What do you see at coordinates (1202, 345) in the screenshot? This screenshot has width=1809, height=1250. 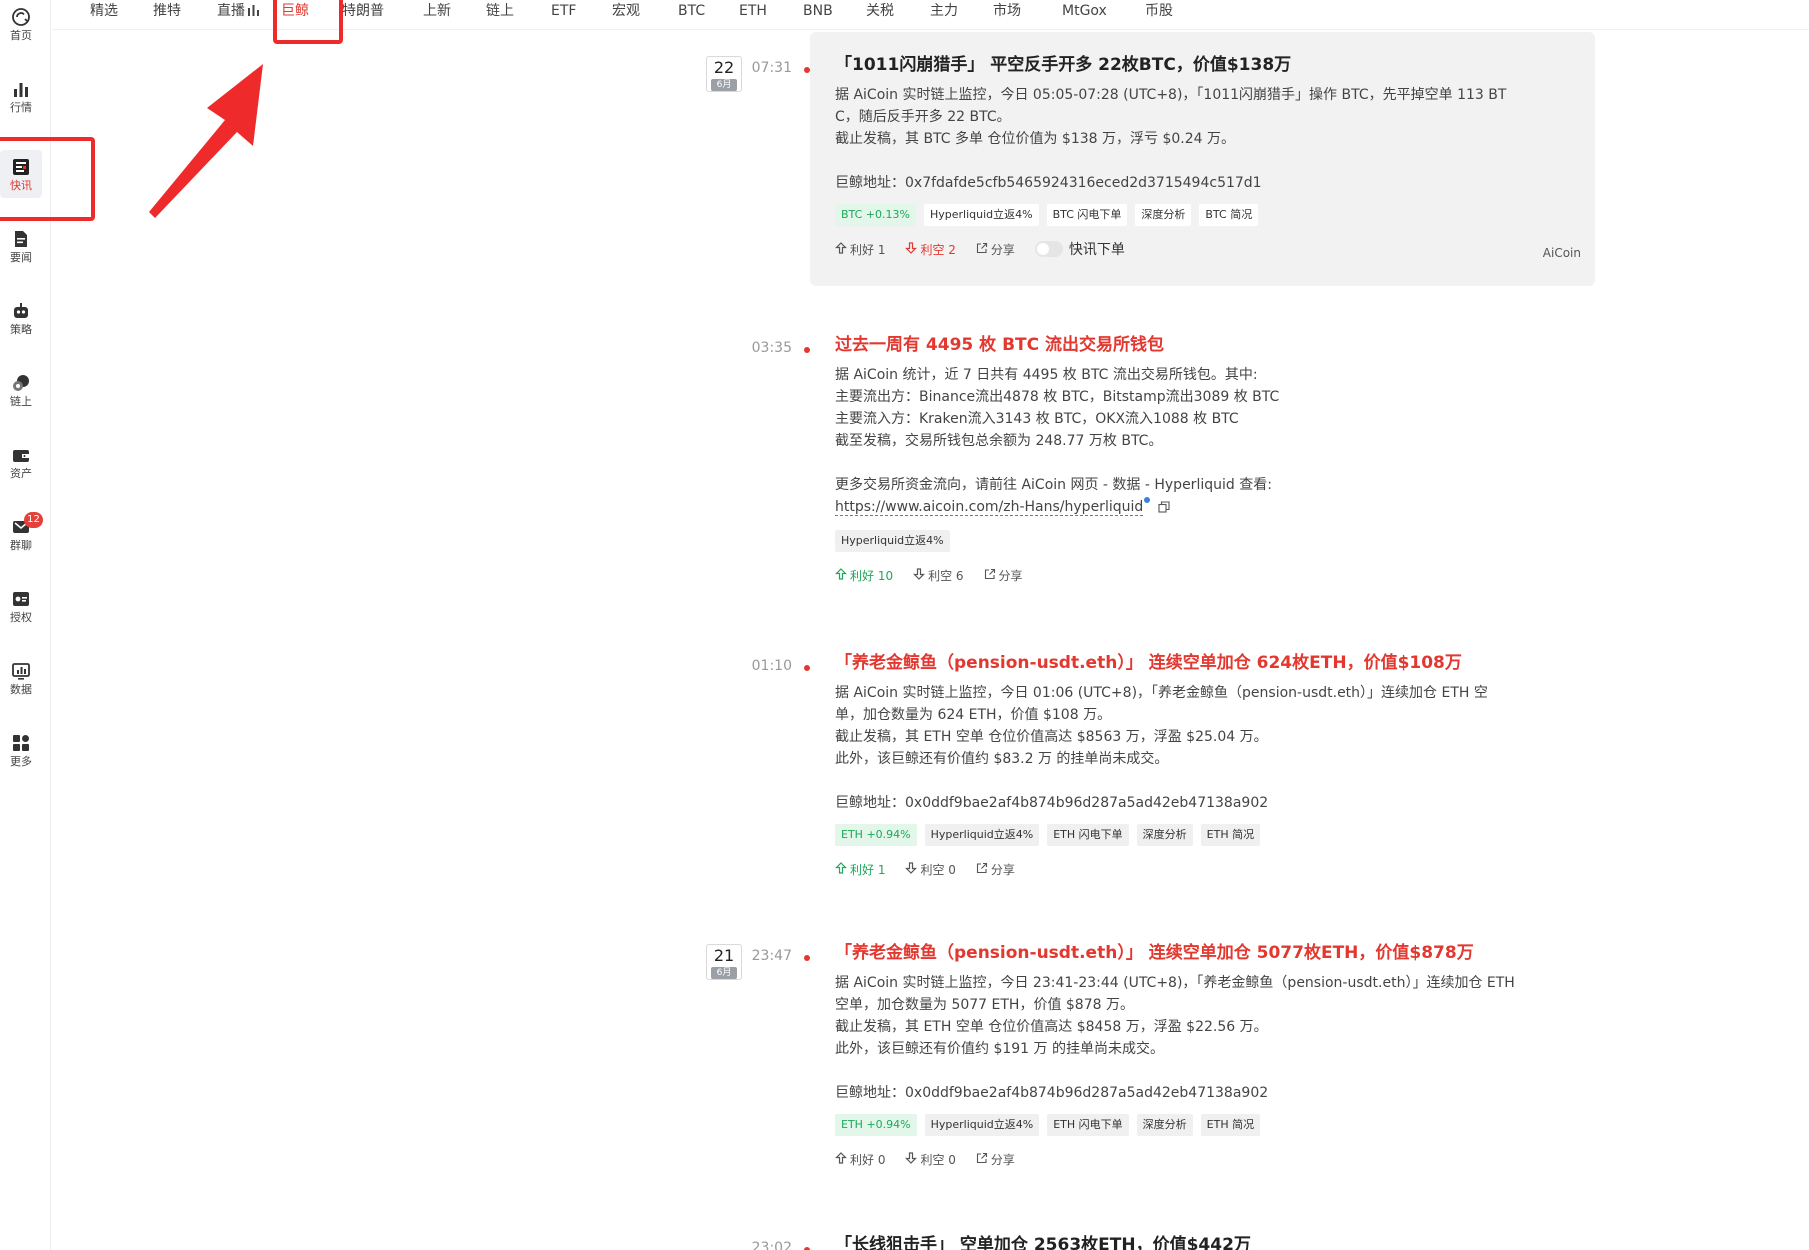 I see `news-title: 过去一周有 4495 枚 BTC 流出交易所钱包` at bounding box center [1202, 345].